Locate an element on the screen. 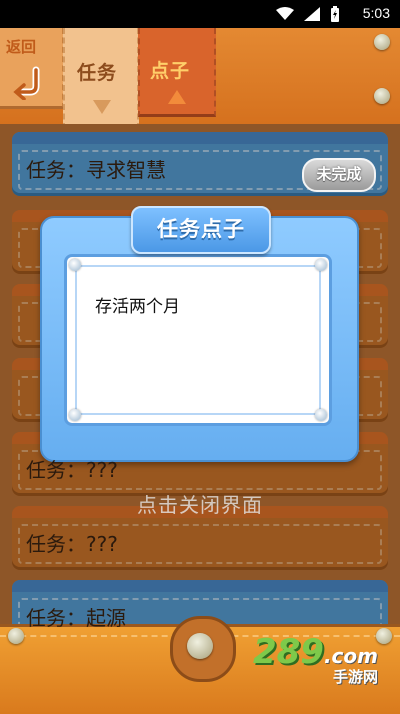 The image size is (400, 714). watermark-logo: 289.com 手游网 is located at coordinates (315, 659).